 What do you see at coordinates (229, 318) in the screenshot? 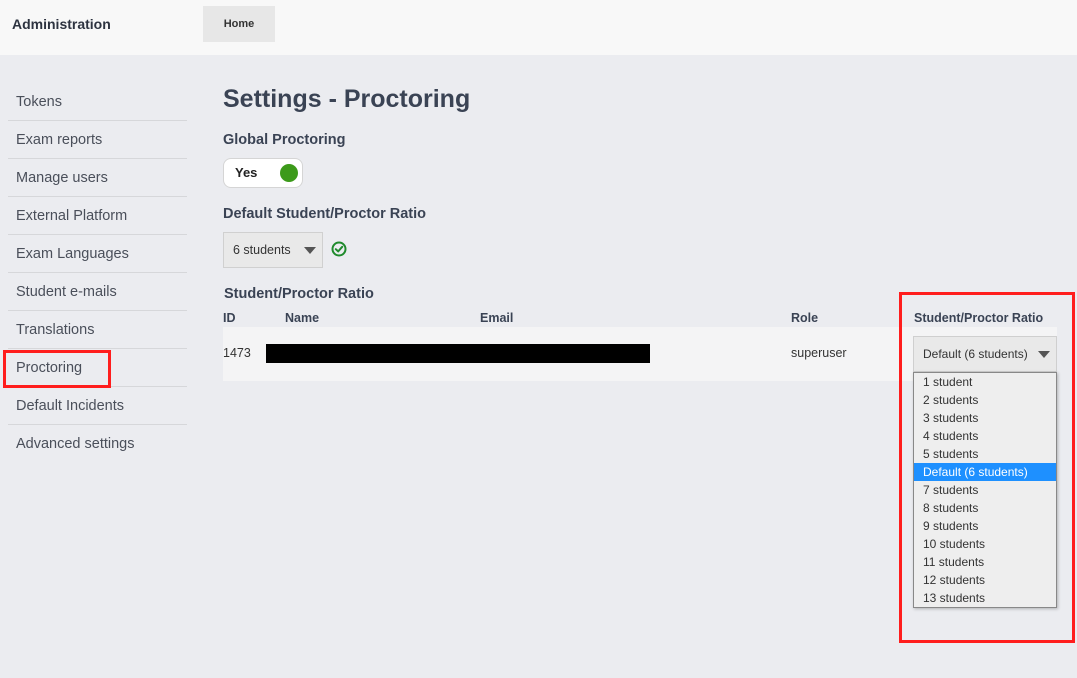
I see `column-header-id: ID` at bounding box center [229, 318].